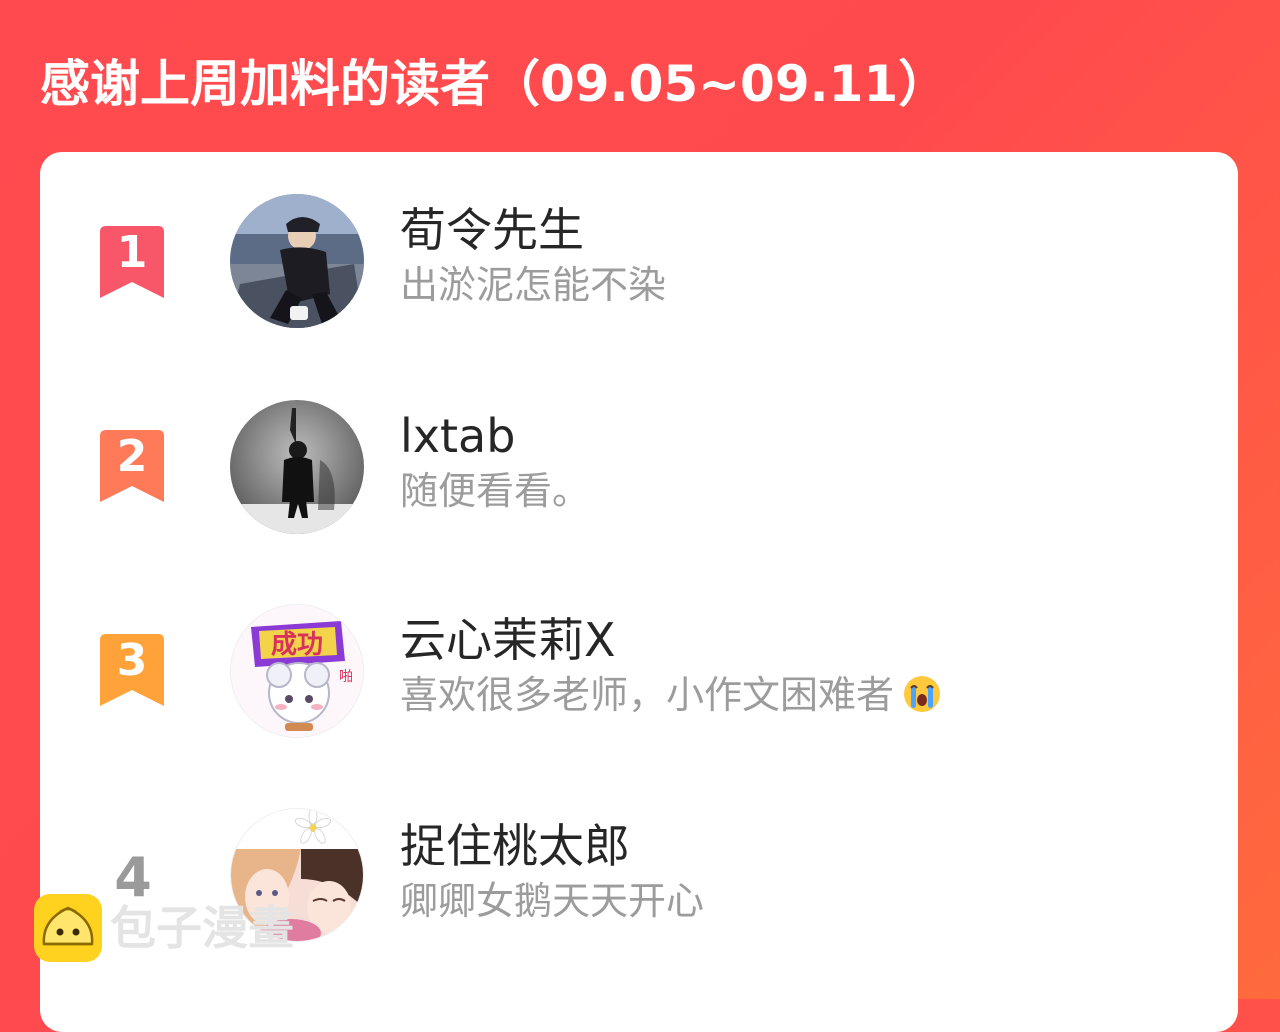 The image size is (1280, 1032). Describe the element at coordinates (68, 928) in the screenshot. I see `bun-logo-icon` at that location.